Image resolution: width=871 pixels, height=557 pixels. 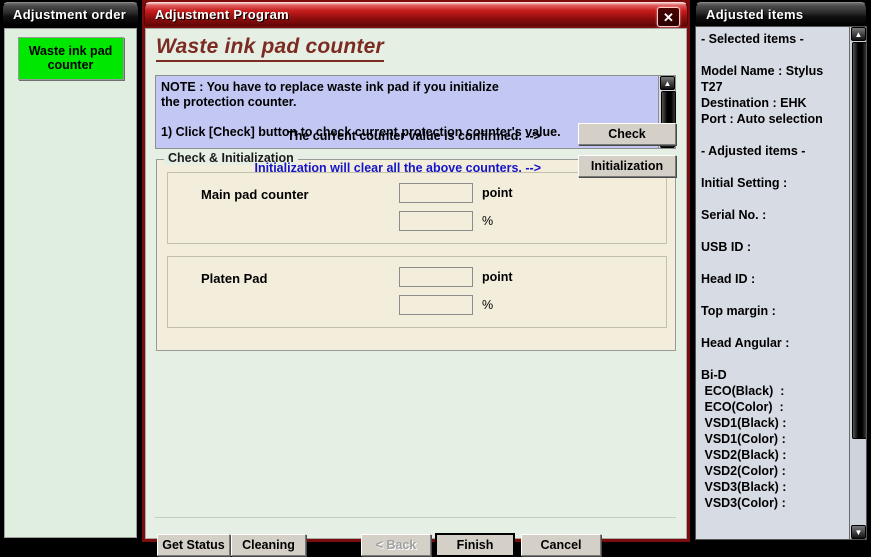 I want to click on main-pad-counter-percent-input, so click(x=436, y=221).